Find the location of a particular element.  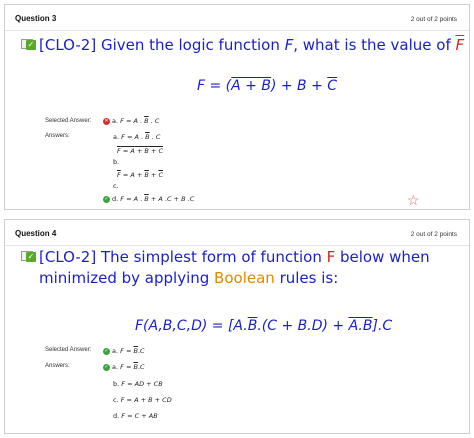

star-icon: ☆ is located at coordinates (413, 200).